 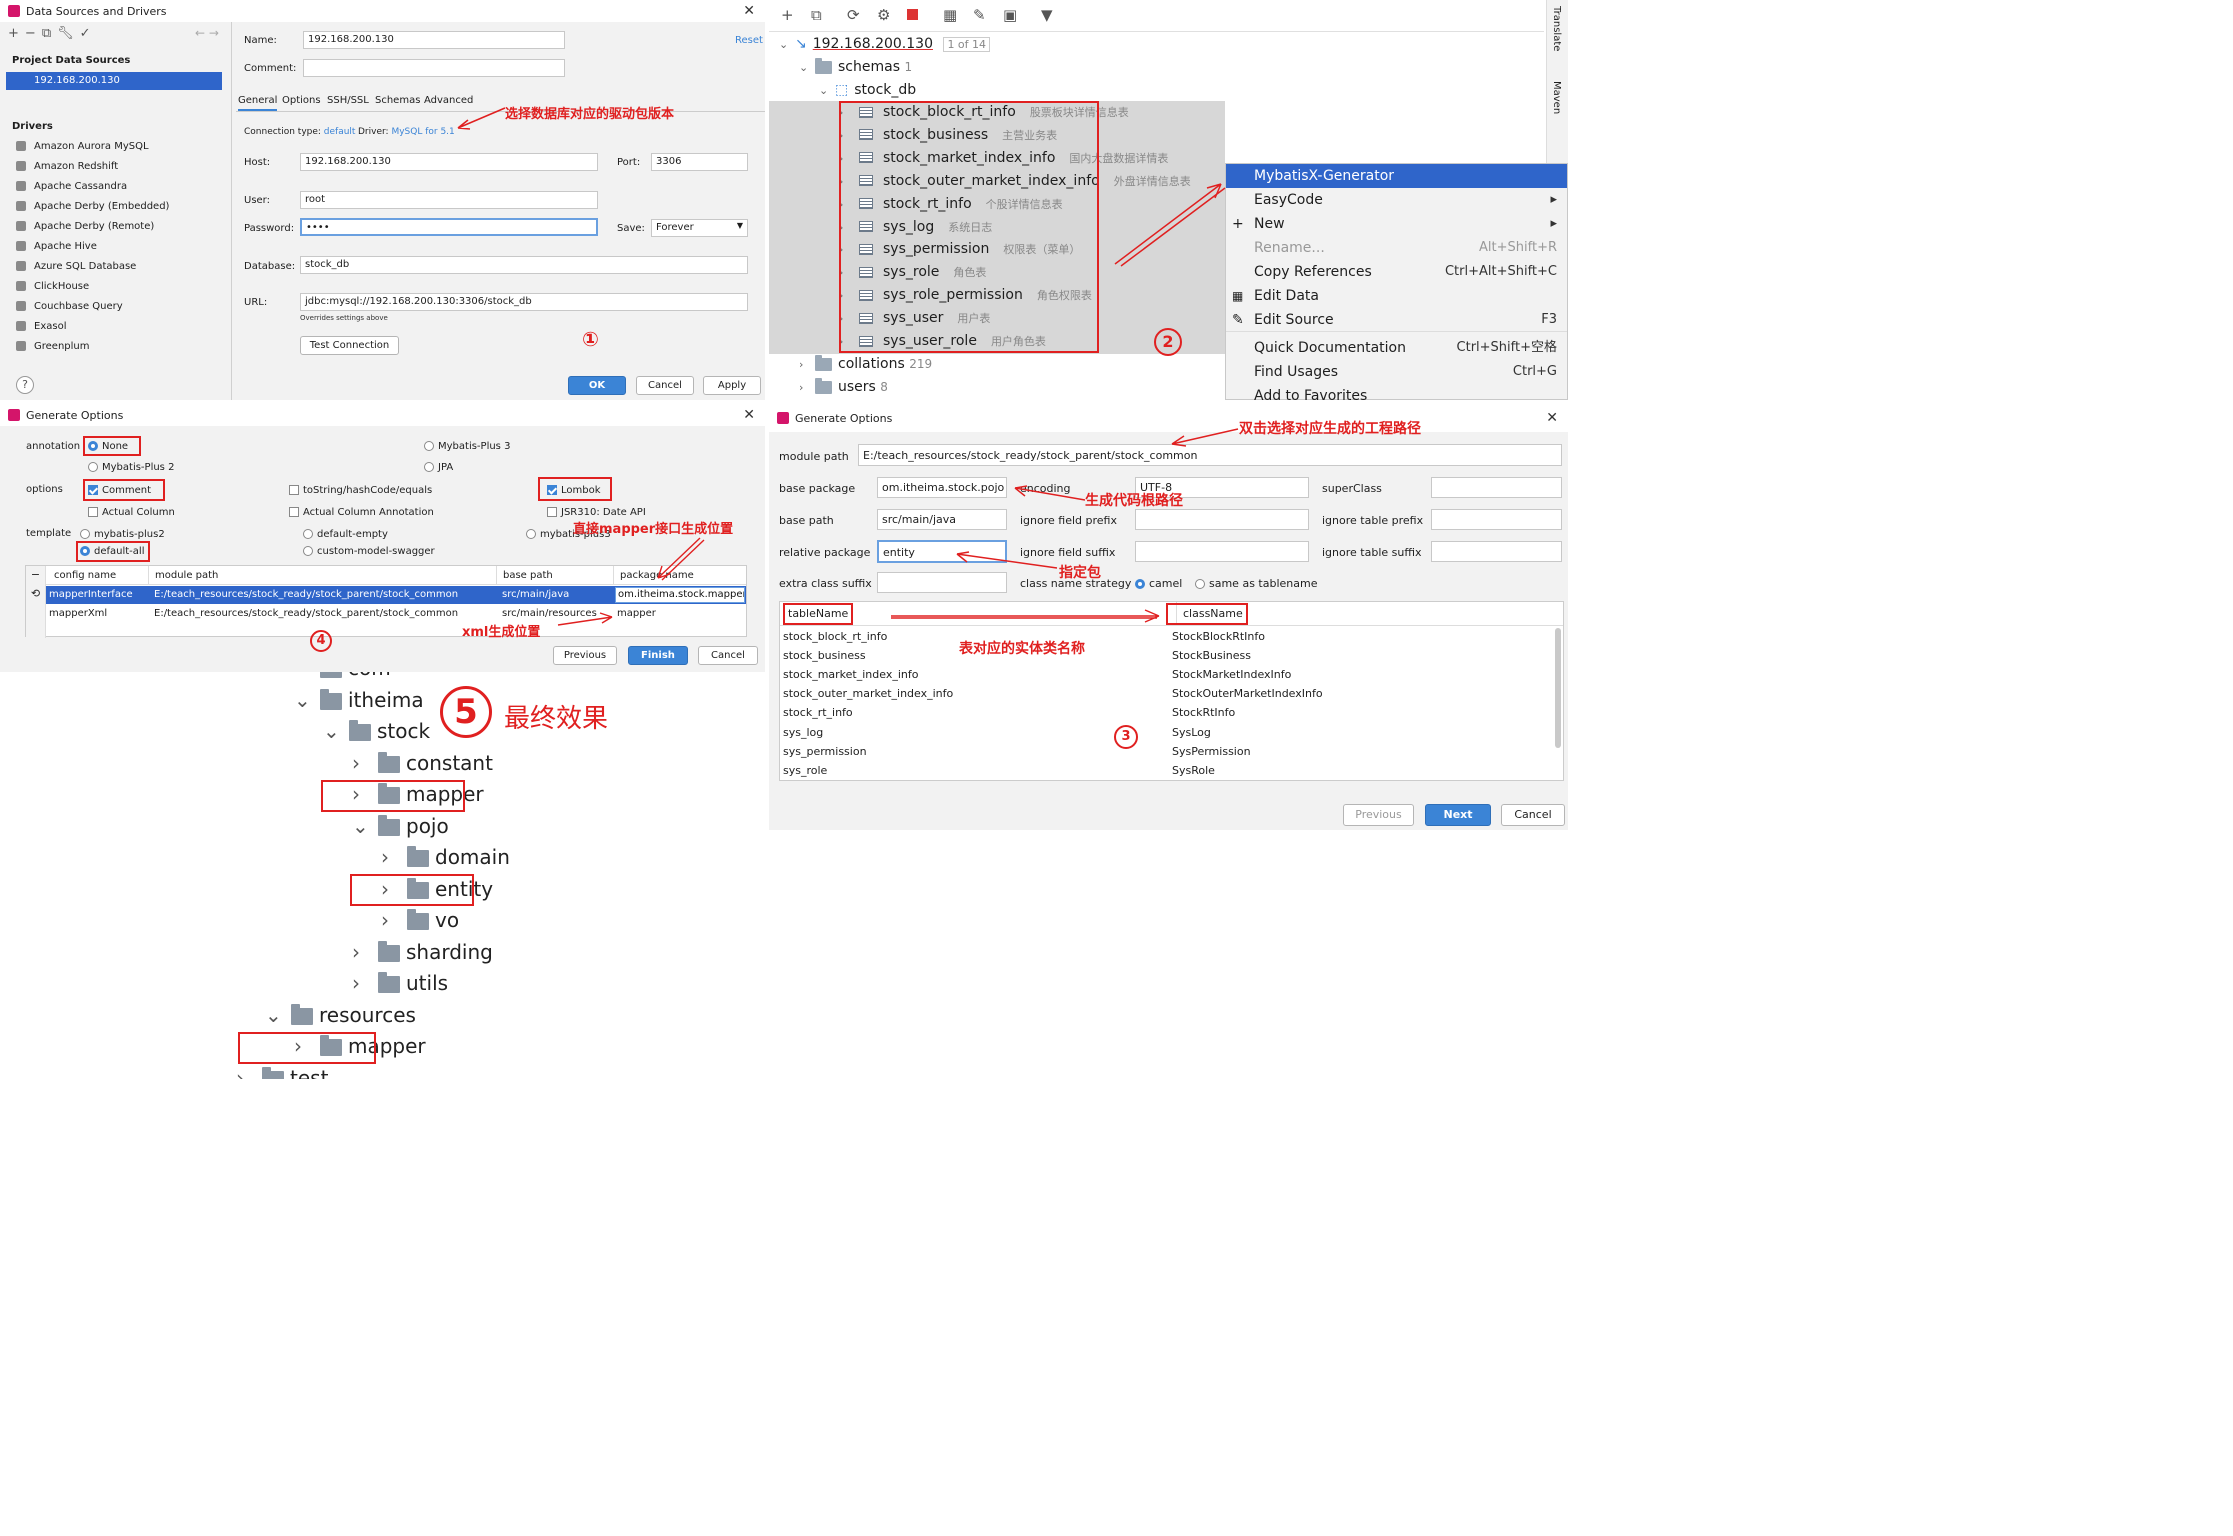 I want to click on ignore-table-prefix-field, so click(x=1496, y=519).